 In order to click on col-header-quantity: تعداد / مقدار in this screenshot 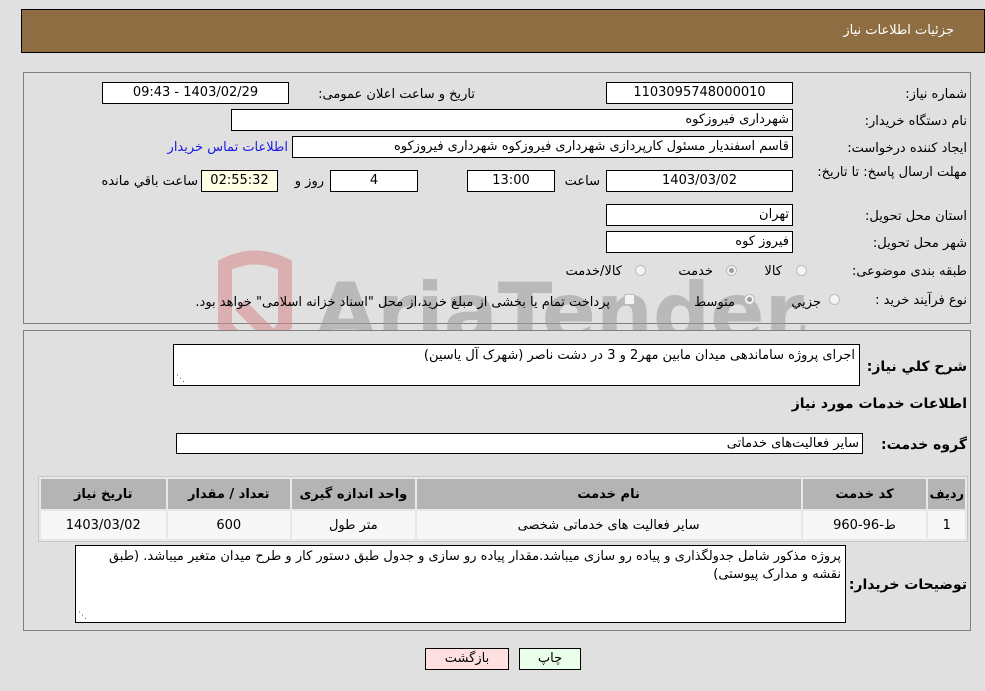, I will do `click(229, 494)`.